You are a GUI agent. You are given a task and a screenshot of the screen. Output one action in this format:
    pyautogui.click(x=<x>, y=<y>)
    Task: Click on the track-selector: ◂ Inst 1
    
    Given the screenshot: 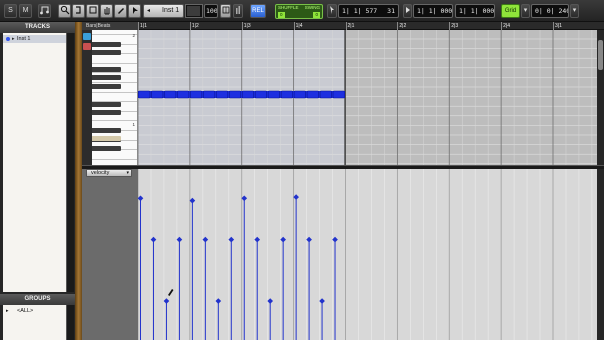 What is the action you would take?
    pyautogui.click(x=163, y=11)
    